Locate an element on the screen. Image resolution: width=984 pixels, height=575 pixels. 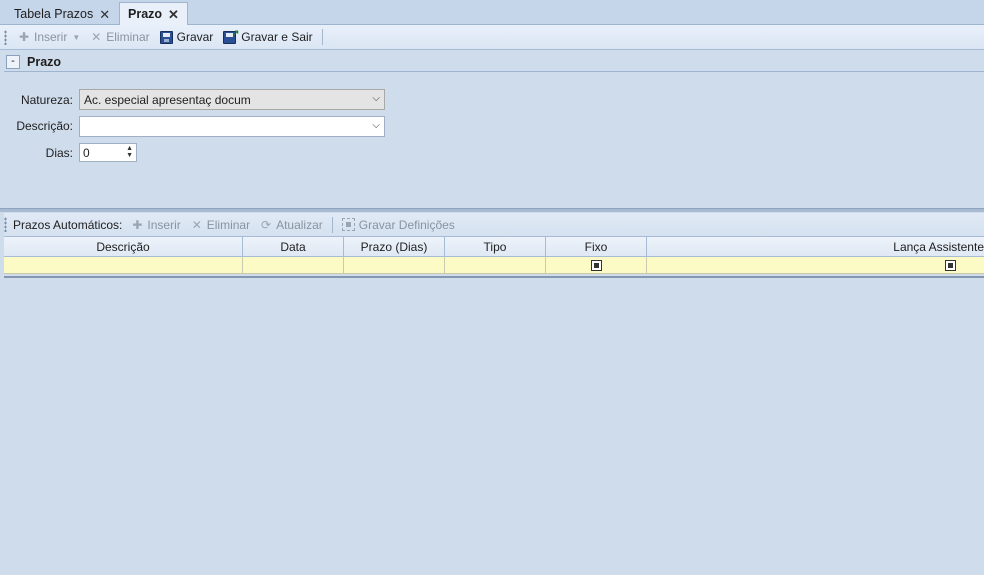
dias-spinner: 0 ▲ ▼ is located at coordinates (108, 152).